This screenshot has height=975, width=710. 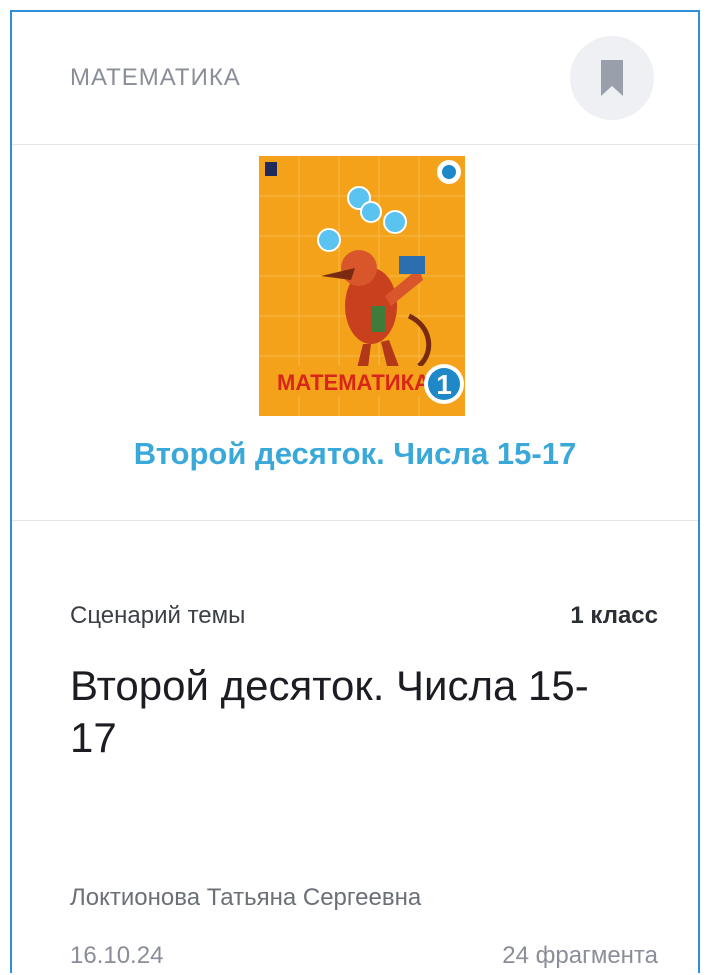 What do you see at coordinates (329, 711) in the screenshot?
I see `topic-title: Второй десяток. Числа 15-17` at bounding box center [329, 711].